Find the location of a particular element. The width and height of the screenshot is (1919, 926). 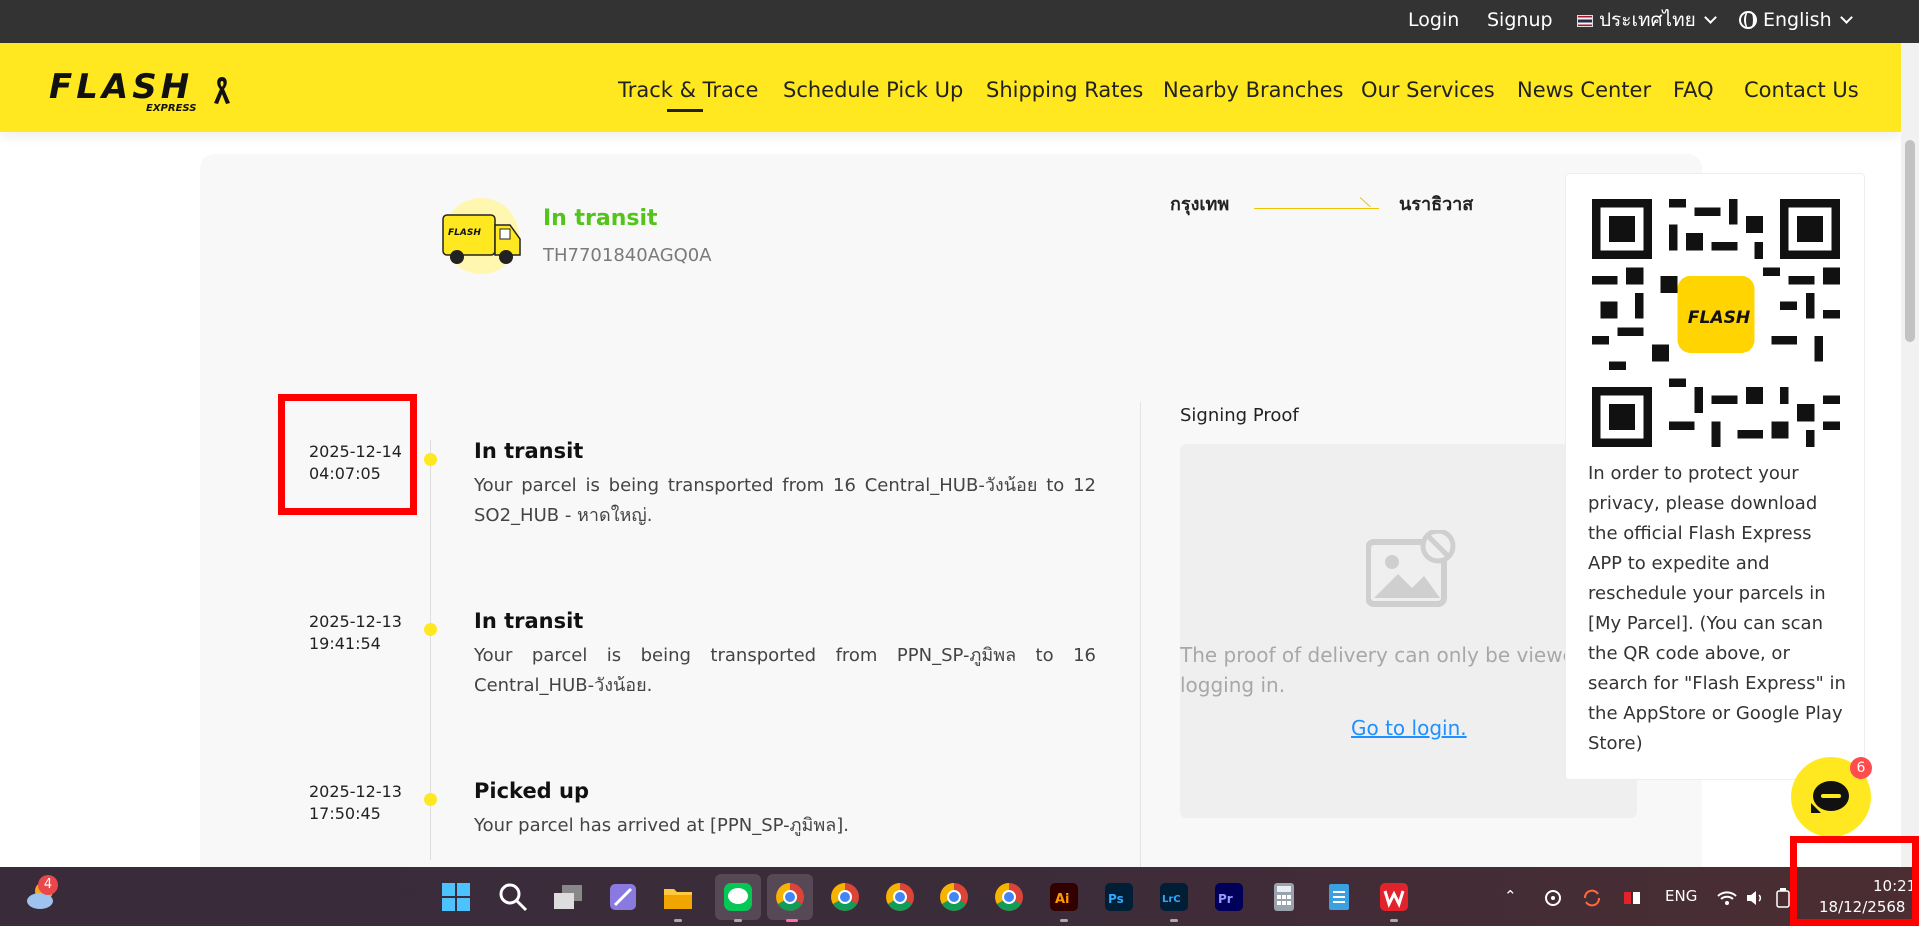

parcel-status: In transit is located at coordinates (600, 218).